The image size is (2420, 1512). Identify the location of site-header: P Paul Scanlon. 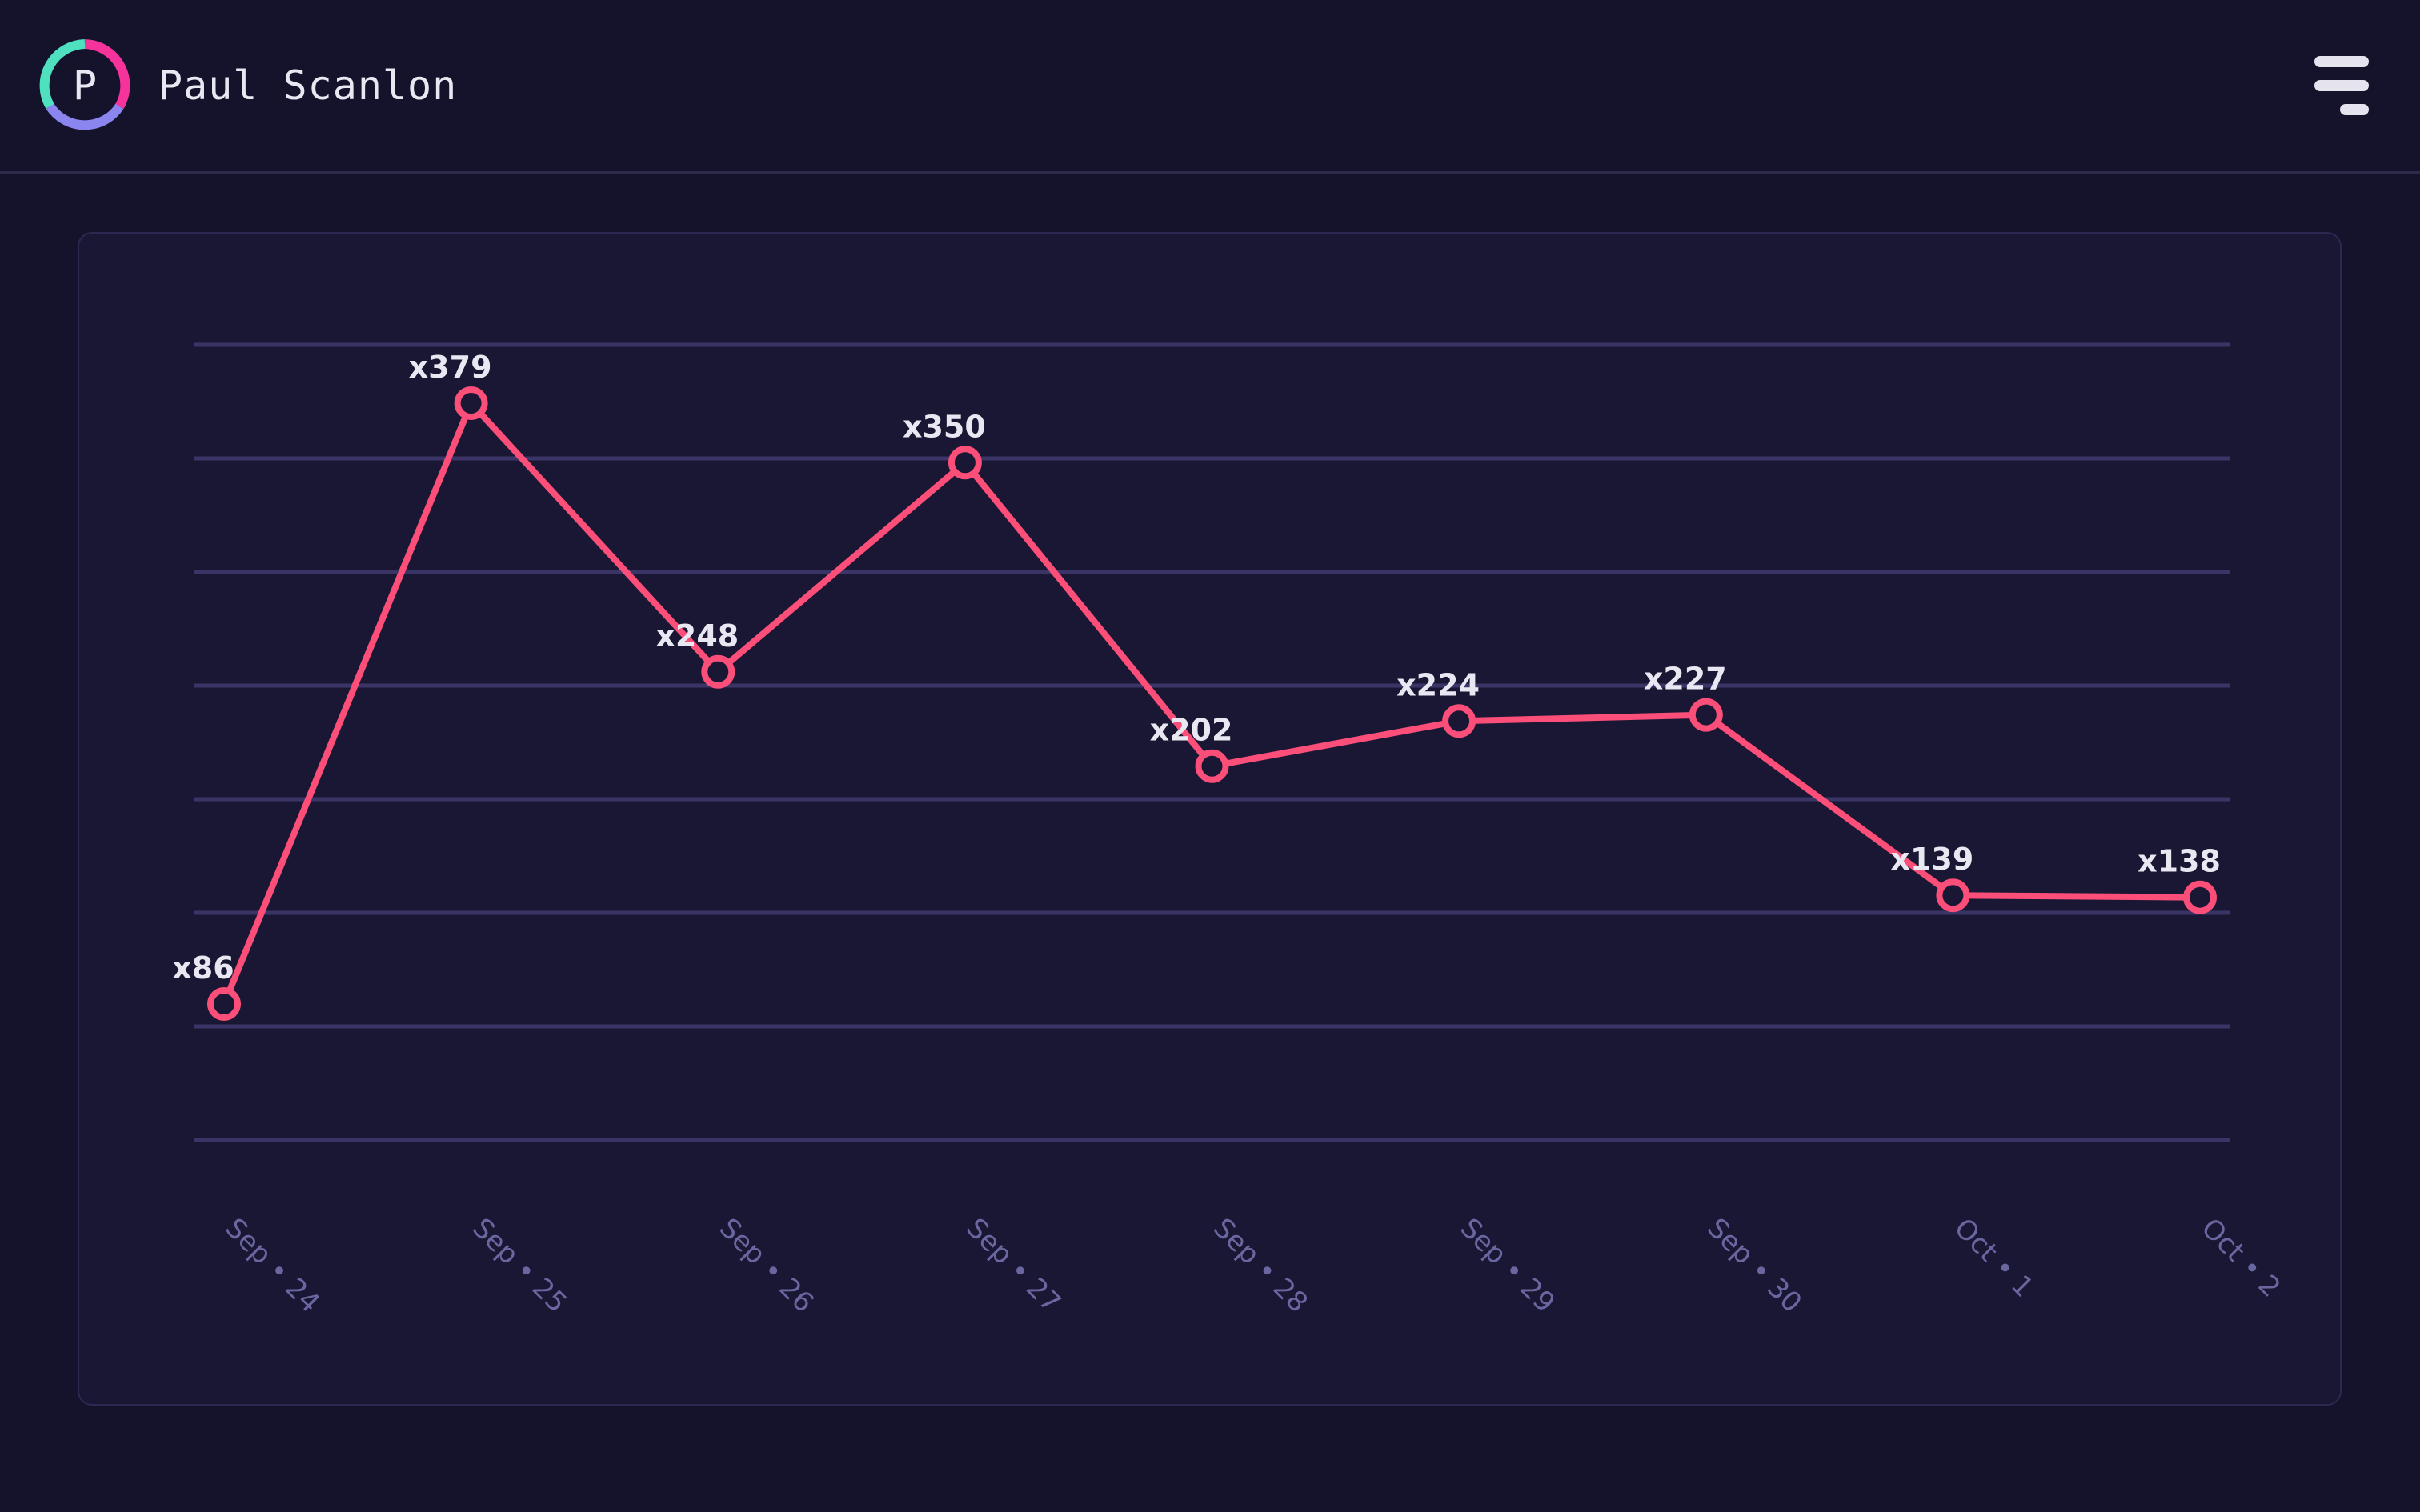
(1210, 87).